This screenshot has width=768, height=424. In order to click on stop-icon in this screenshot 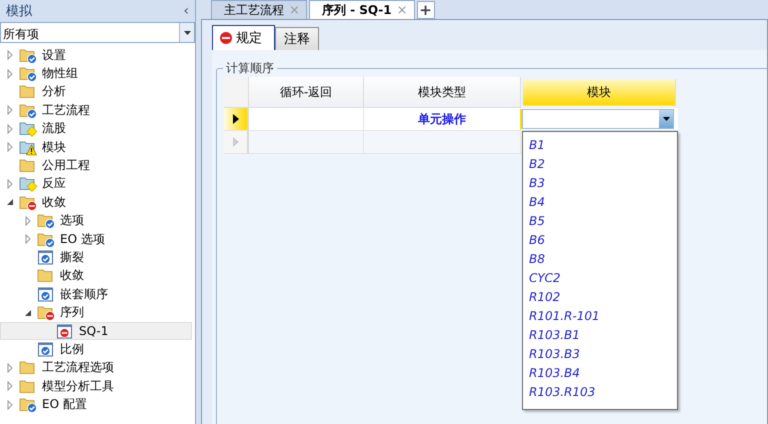, I will do `click(226, 38)`.